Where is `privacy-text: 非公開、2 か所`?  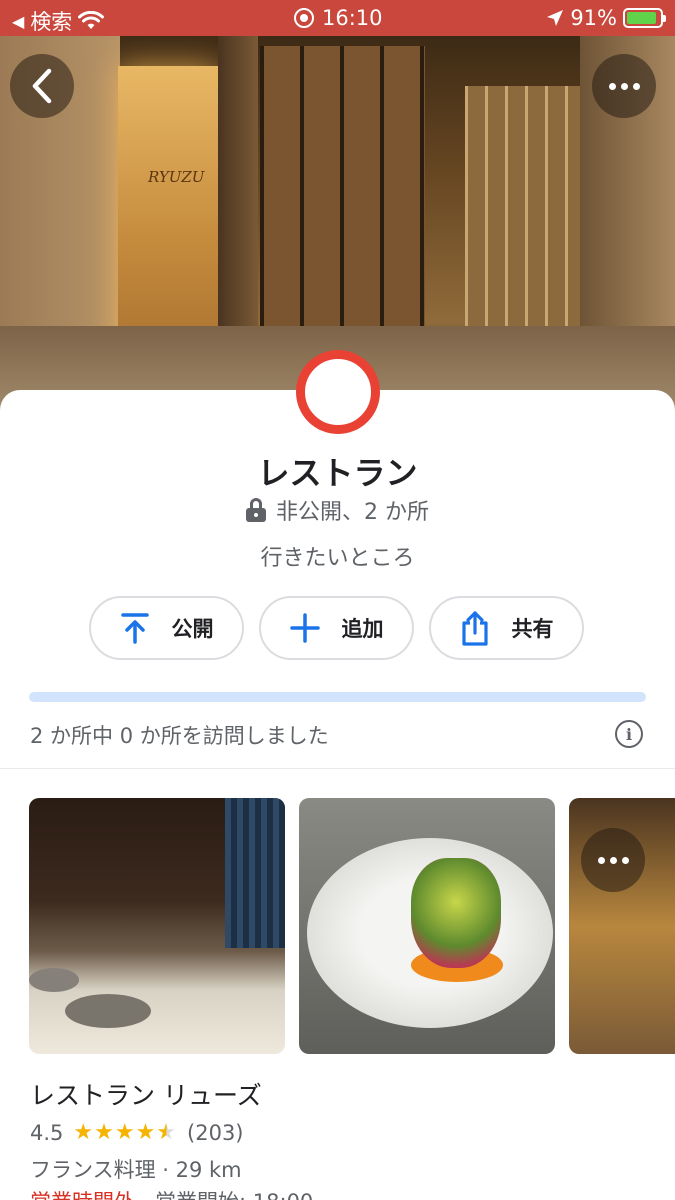
privacy-text: 非公開、2 か所 is located at coordinates (352, 512).